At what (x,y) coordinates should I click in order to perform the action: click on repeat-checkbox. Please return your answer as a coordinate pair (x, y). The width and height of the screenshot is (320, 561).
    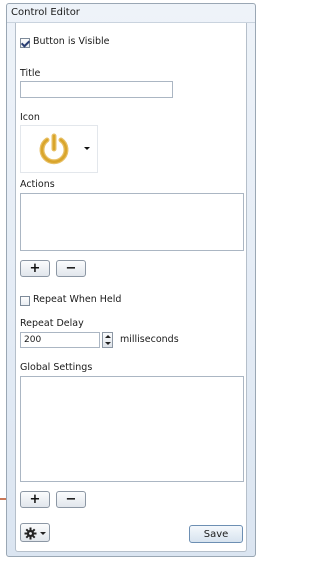
    Looking at the image, I should click on (25, 301).